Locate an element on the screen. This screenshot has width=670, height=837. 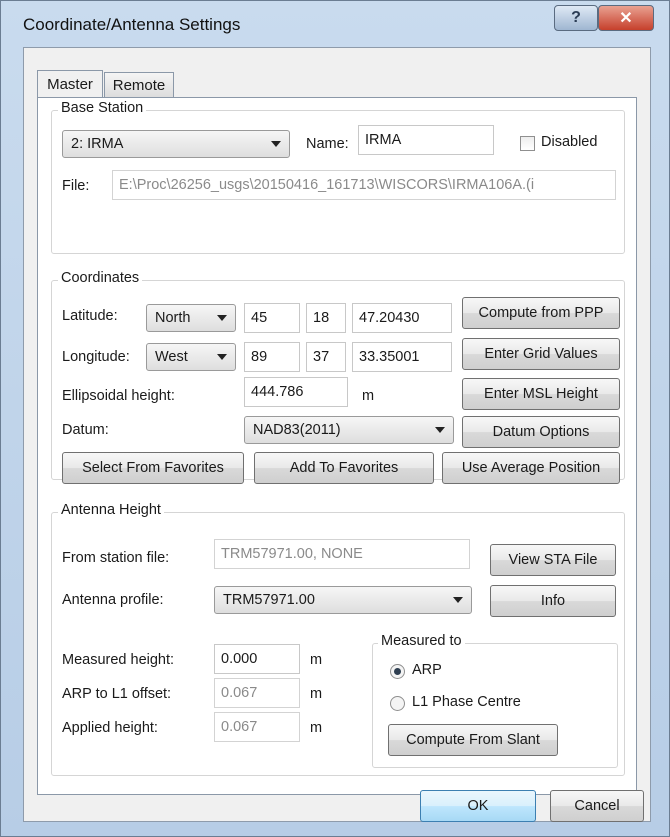
applied-height-label: Applied height: is located at coordinates (110, 728).